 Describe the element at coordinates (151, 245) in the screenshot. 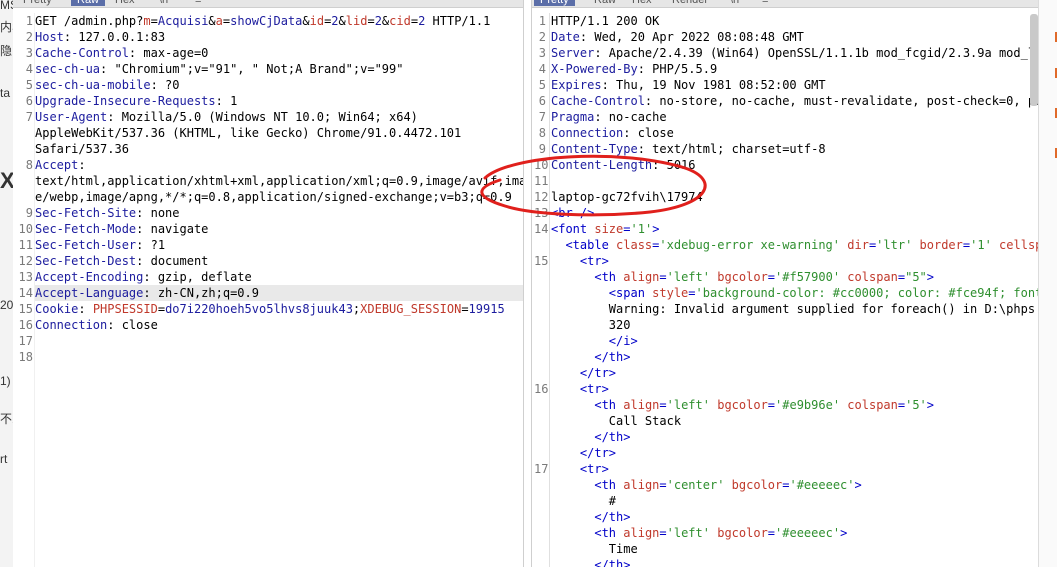

I see `code-token: : ?1` at that location.